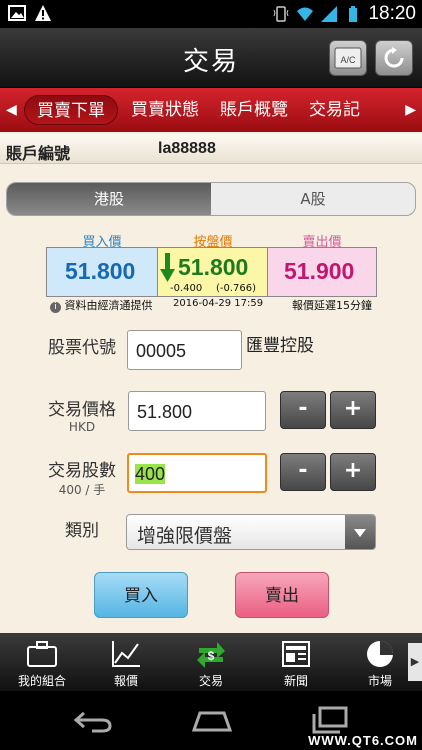 The height and width of the screenshot is (750, 422). I want to click on dropdown-caret-icon, so click(360, 532).